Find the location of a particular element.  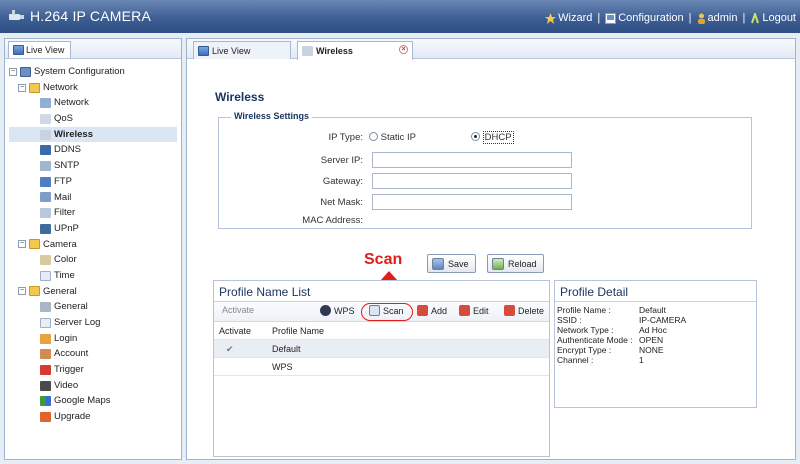

tab-live-view-sidebar: Live View is located at coordinates (40, 49).